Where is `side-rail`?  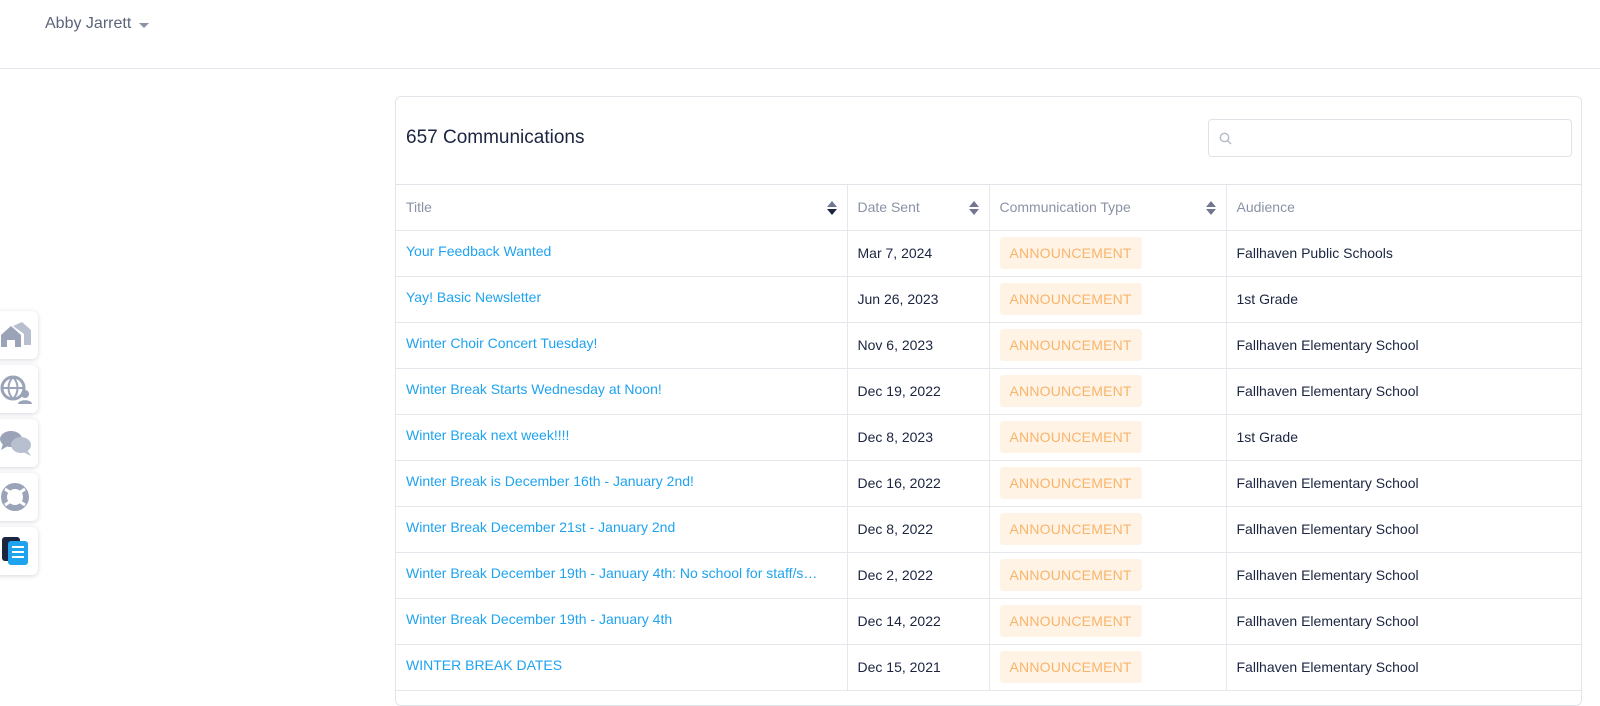
side-rail is located at coordinates (19, 446).